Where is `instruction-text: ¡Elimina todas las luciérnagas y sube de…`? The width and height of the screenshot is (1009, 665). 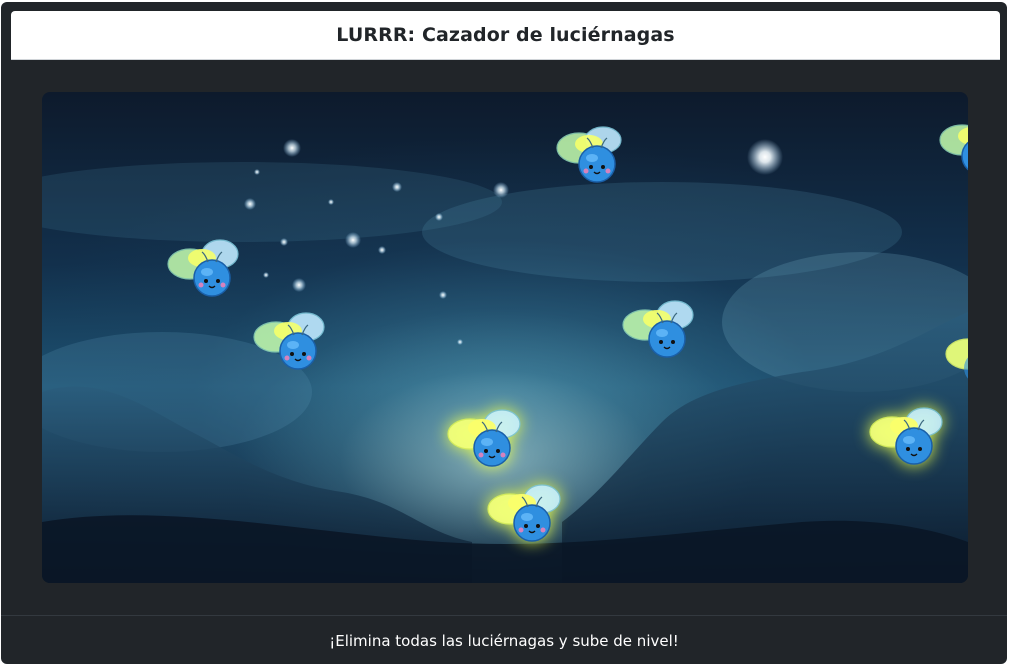 instruction-text: ¡Elimina todas las luciérnagas y sube de… is located at coordinates (504, 640).